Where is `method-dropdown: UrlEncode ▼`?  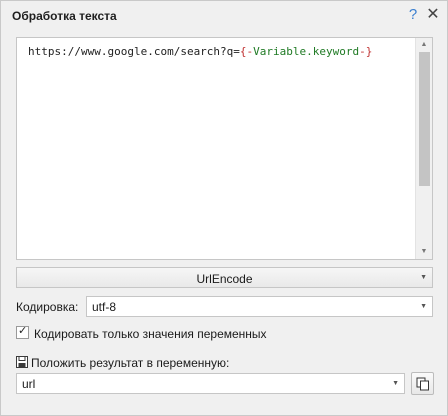 method-dropdown: UrlEncode ▼ is located at coordinates (224, 277).